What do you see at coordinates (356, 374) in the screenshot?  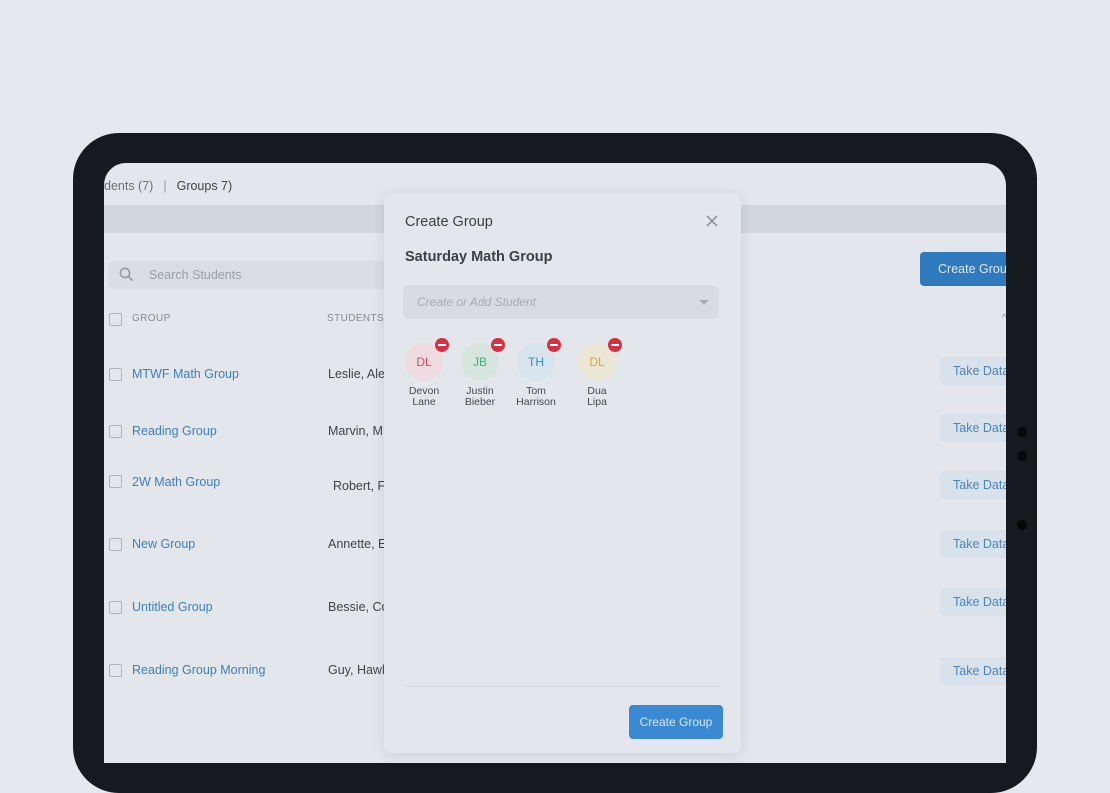 I see `row-students: Leslie, Ale` at bounding box center [356, 374].